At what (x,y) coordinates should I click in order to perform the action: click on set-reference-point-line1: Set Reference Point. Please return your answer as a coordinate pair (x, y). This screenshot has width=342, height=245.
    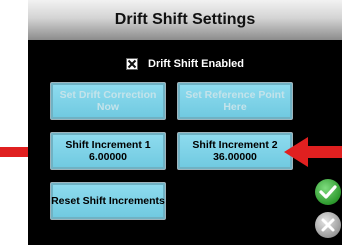
    Looking at the image, I should click on (235, 95).